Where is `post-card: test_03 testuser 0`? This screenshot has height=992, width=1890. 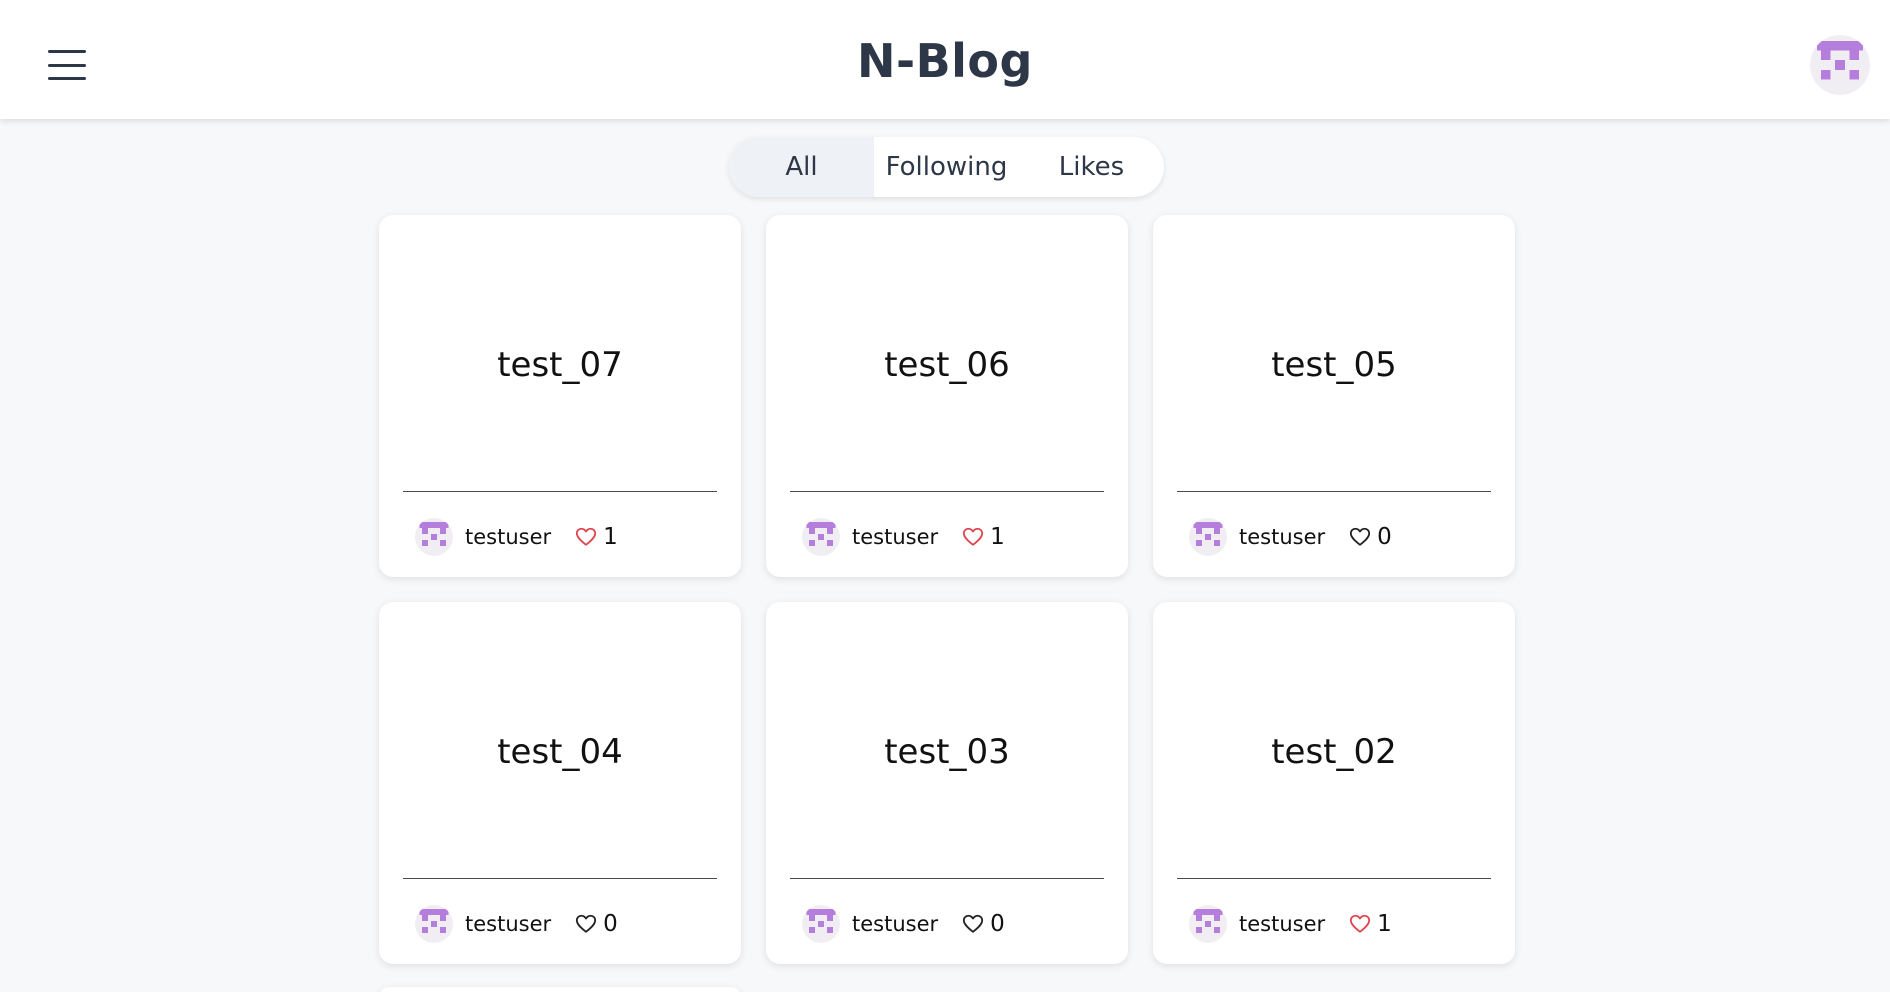
post-card: test_03 testuser 0 is located at coordinates (947, 783).